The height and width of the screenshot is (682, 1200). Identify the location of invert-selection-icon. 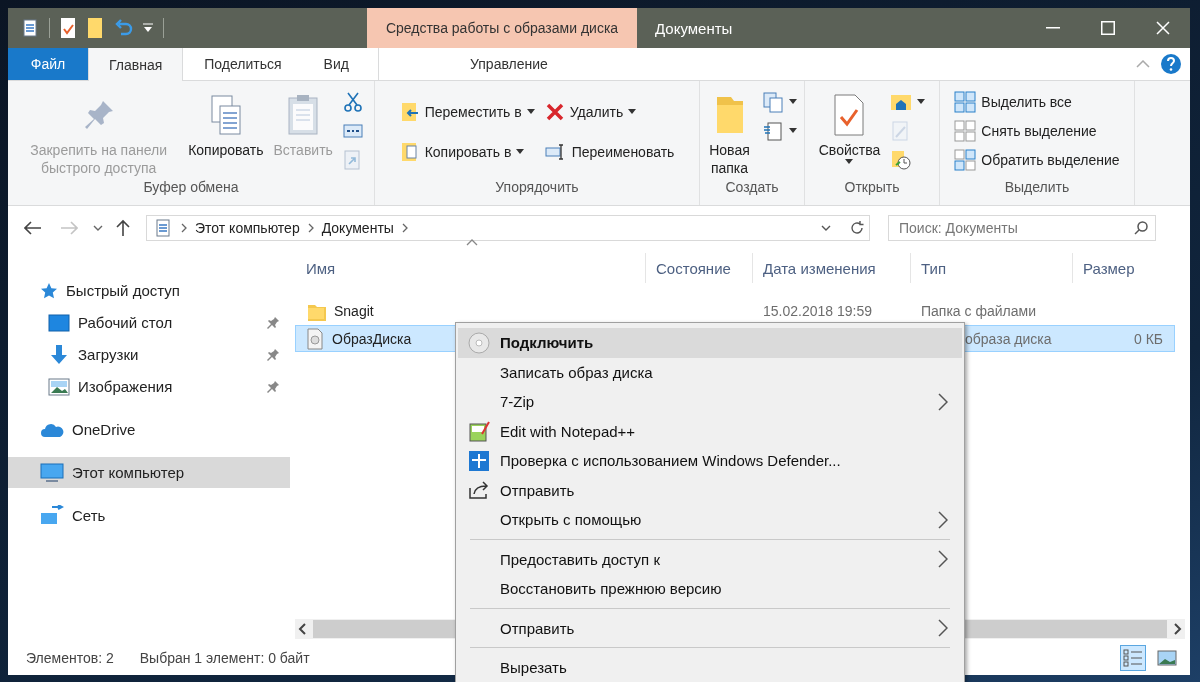
(965, 159).